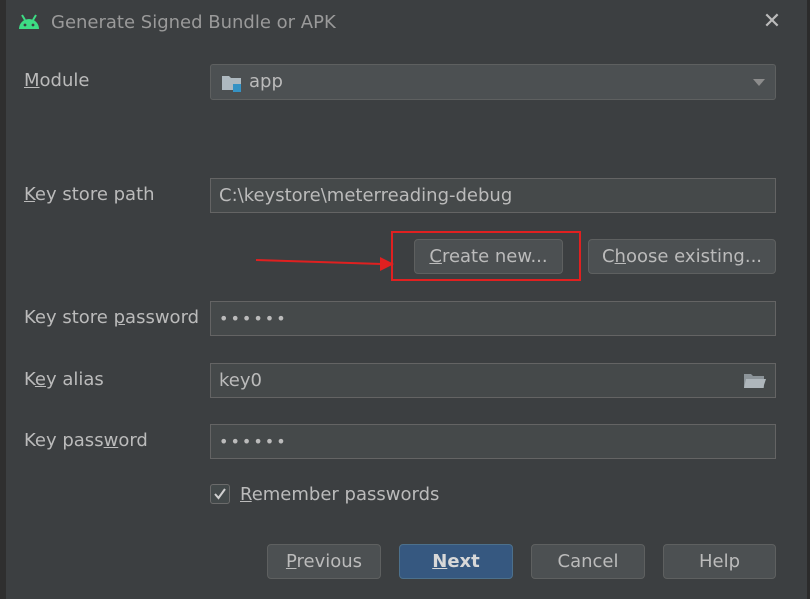 The height and width of the screenshot is (599, 810). I want to click on module-value: app, so click(266, 81).